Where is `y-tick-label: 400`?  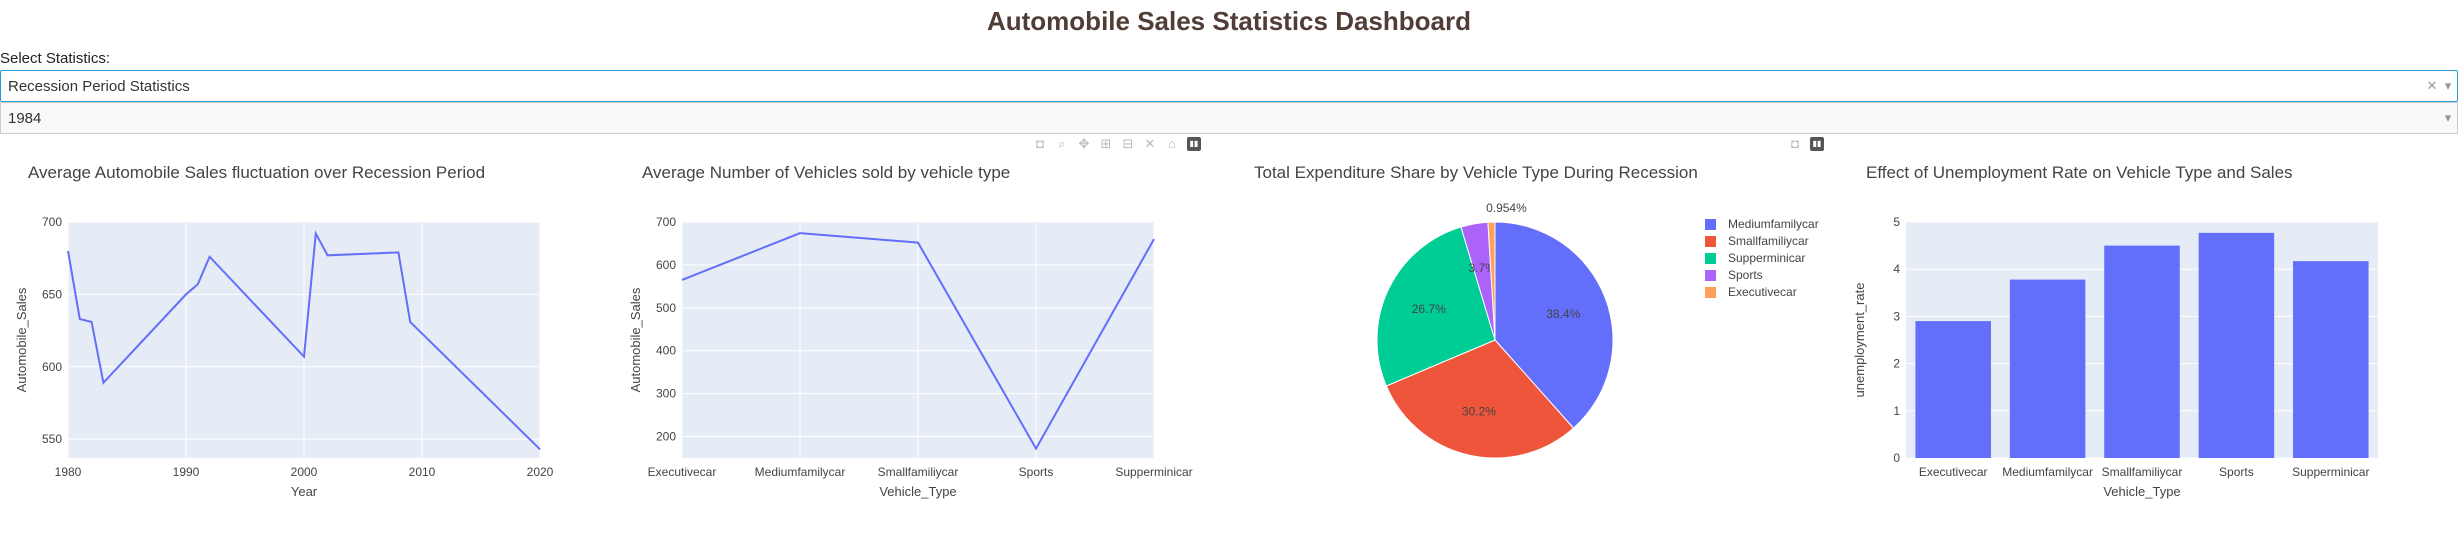
y-tick-label: 400 is located at coordinates (666, 351).